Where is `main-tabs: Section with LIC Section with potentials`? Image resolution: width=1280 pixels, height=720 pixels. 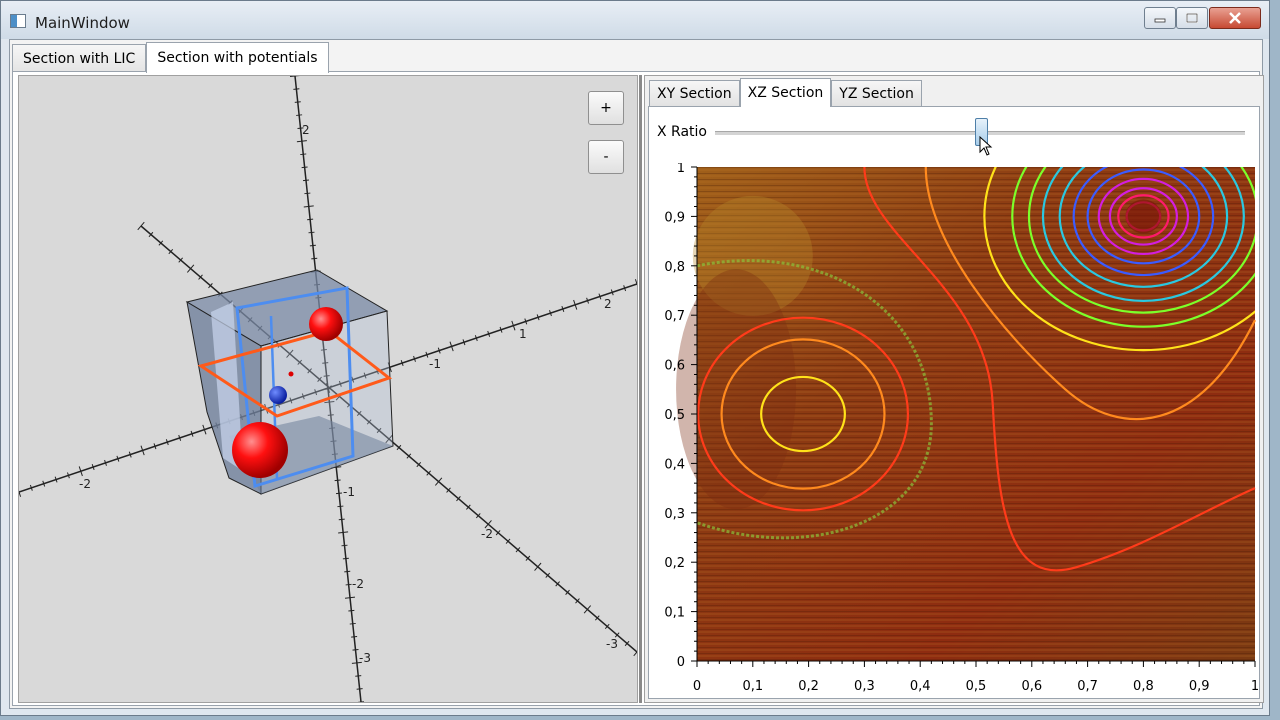 main-tabs: Section with LIC Section with potentials is located at coordinates (170, 57).